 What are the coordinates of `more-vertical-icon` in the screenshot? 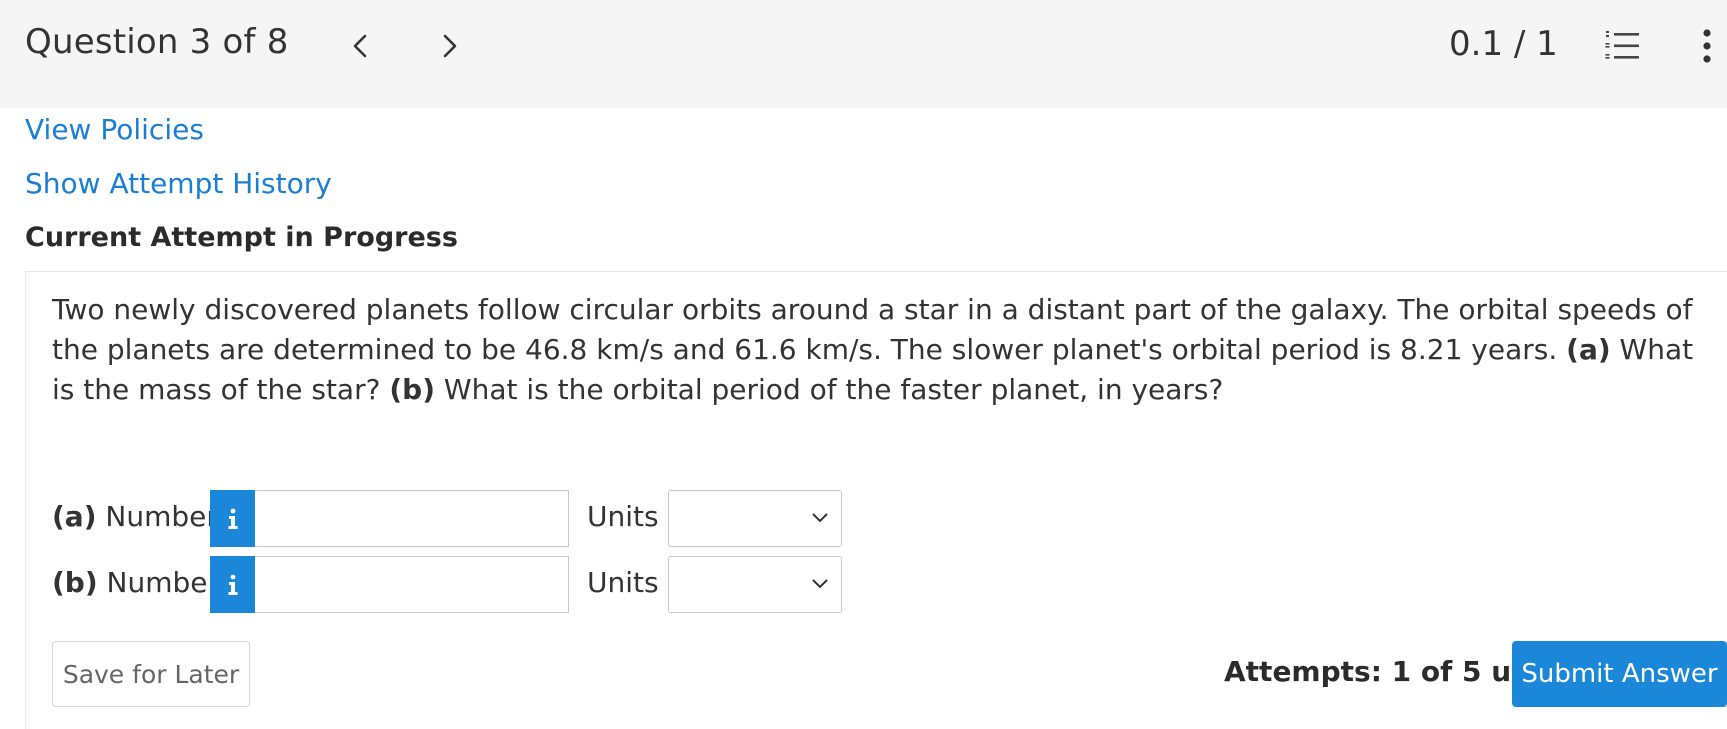 It's located at (1707, 46).